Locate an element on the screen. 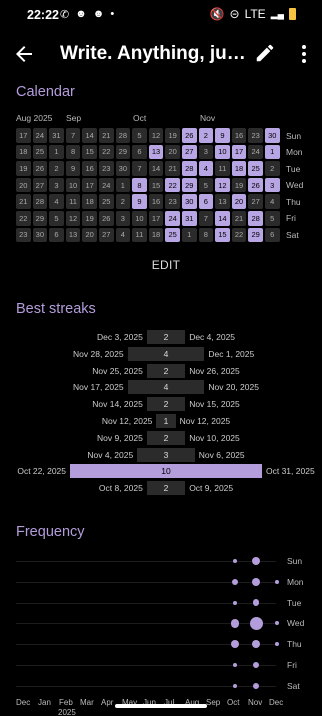 The image size is (322, 716). calendar-day: 9 is located at coordinates (73, 168).